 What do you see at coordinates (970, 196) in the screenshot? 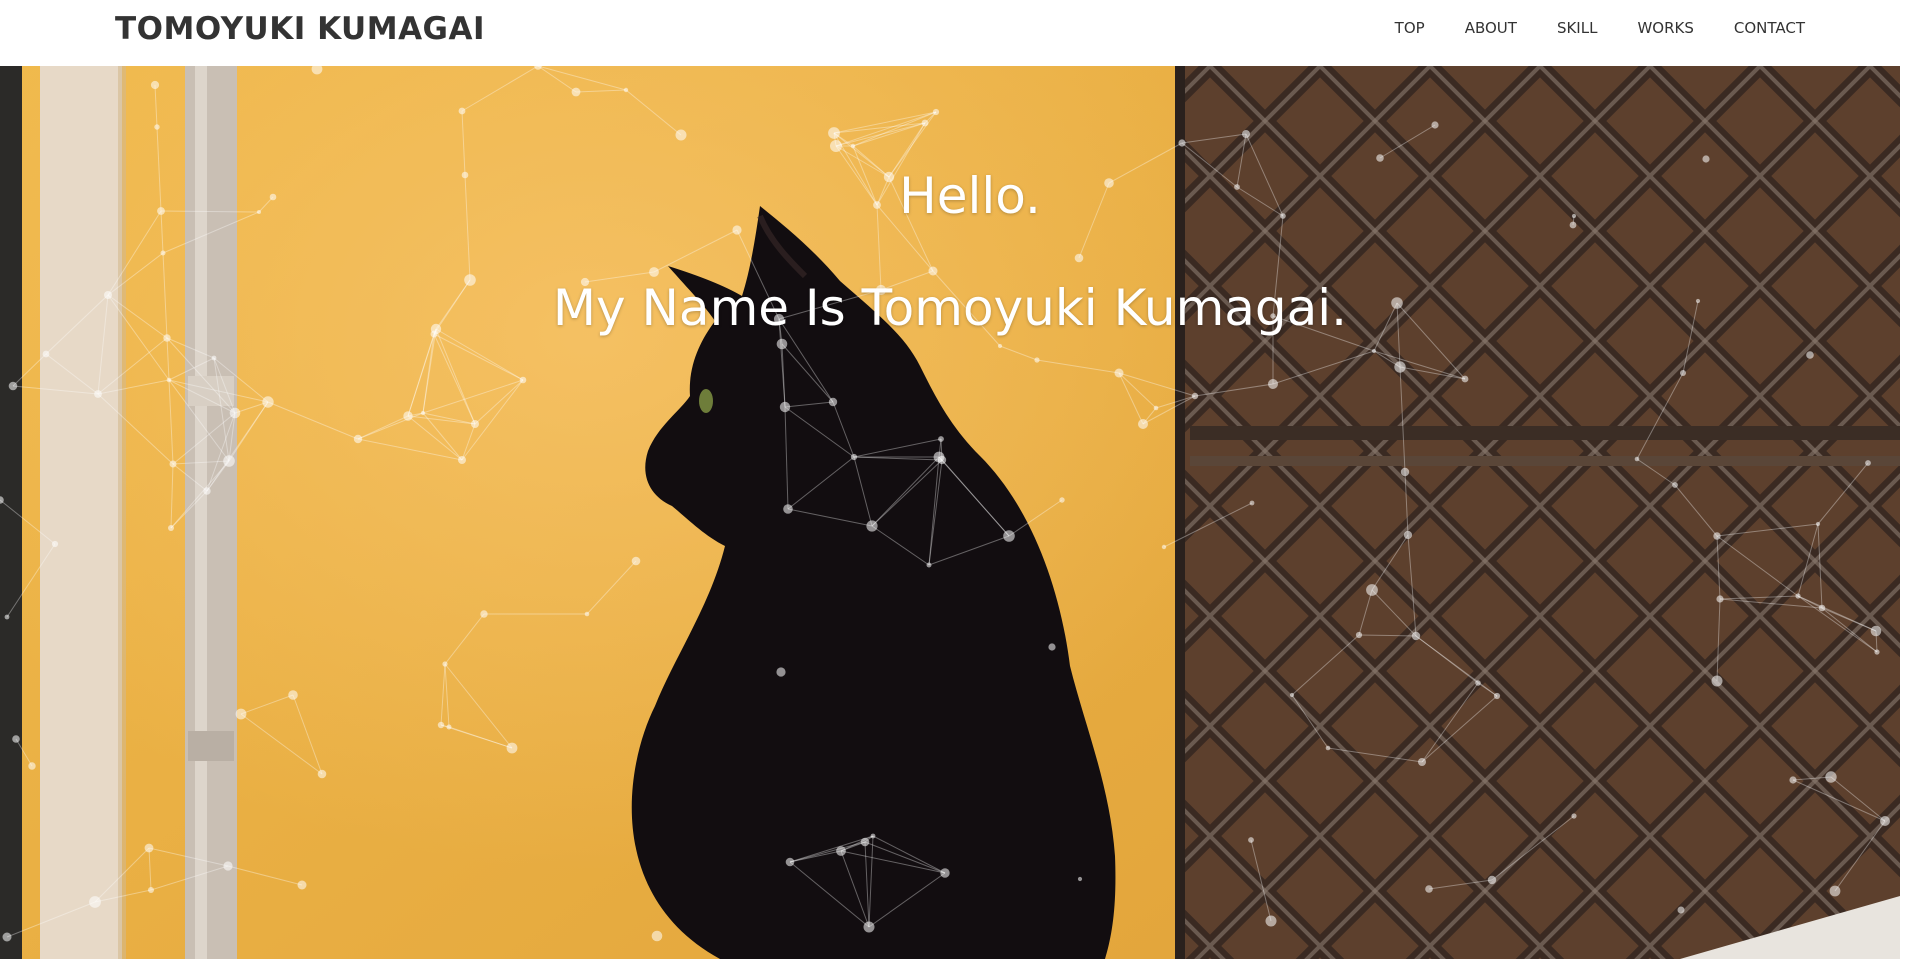
I see `hero-greeting: Hello.` at bounding box center [970, 196].